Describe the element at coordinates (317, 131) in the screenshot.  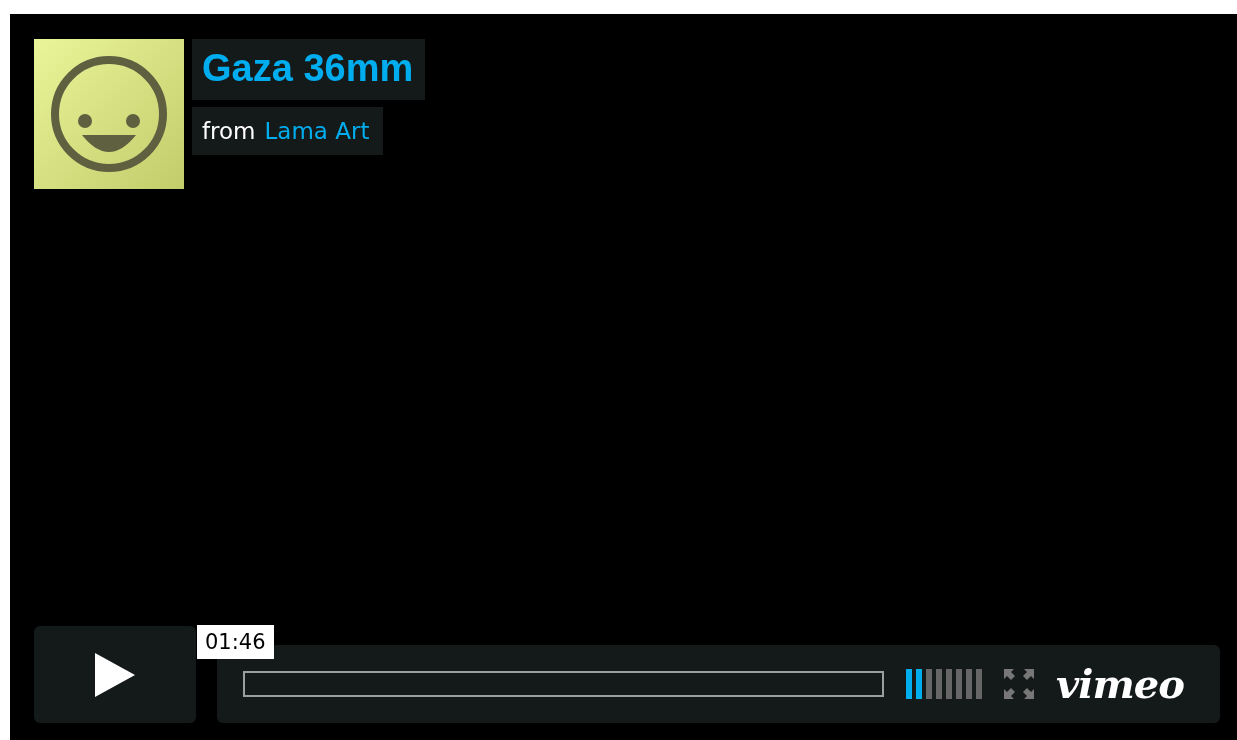
I see `author-link: Lama Art` at that location.